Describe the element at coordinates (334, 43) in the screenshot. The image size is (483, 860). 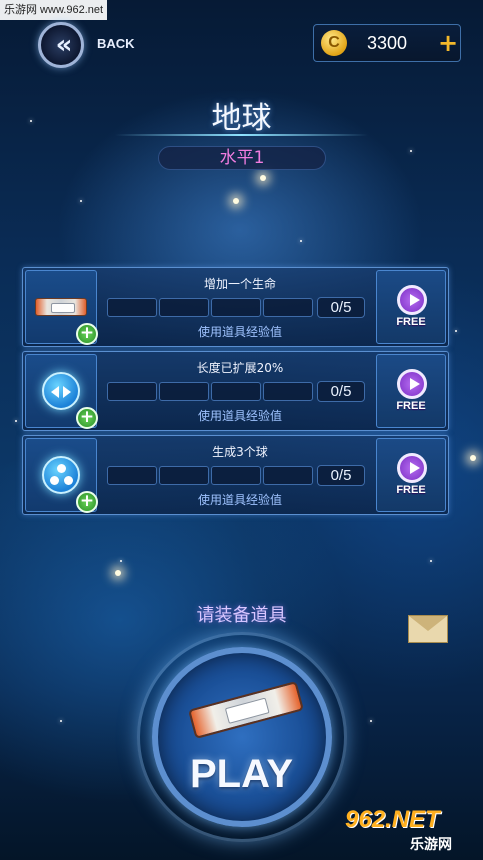
I see `coin-icon: C` at that location.